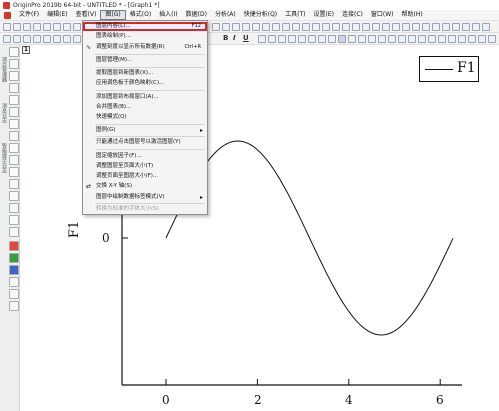  I want to click on menu-item-shortcut: F12, so click(196, 26).